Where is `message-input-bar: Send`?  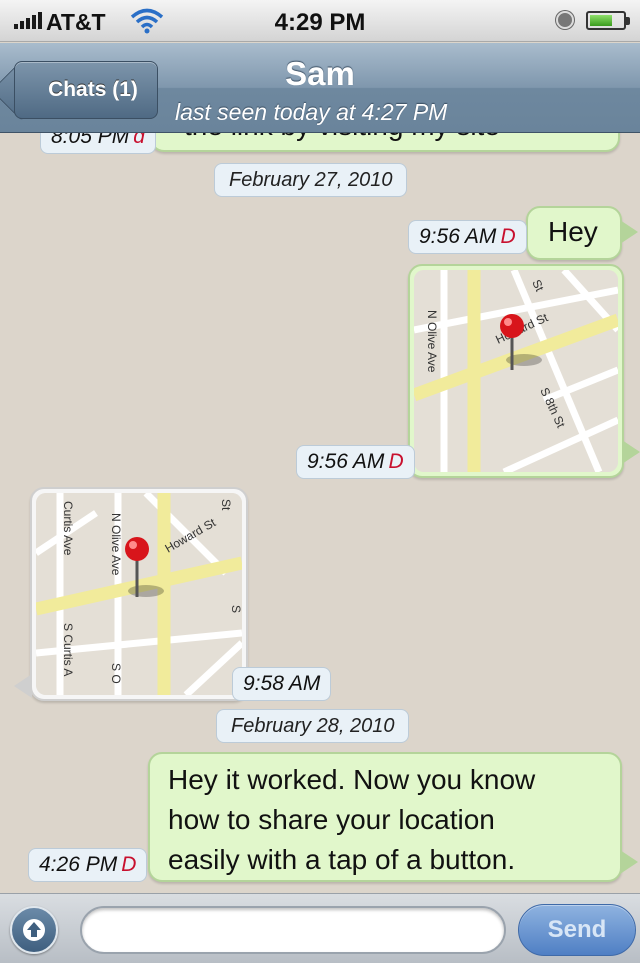 message-input-bar: Send is located at coordinates (320, 928).